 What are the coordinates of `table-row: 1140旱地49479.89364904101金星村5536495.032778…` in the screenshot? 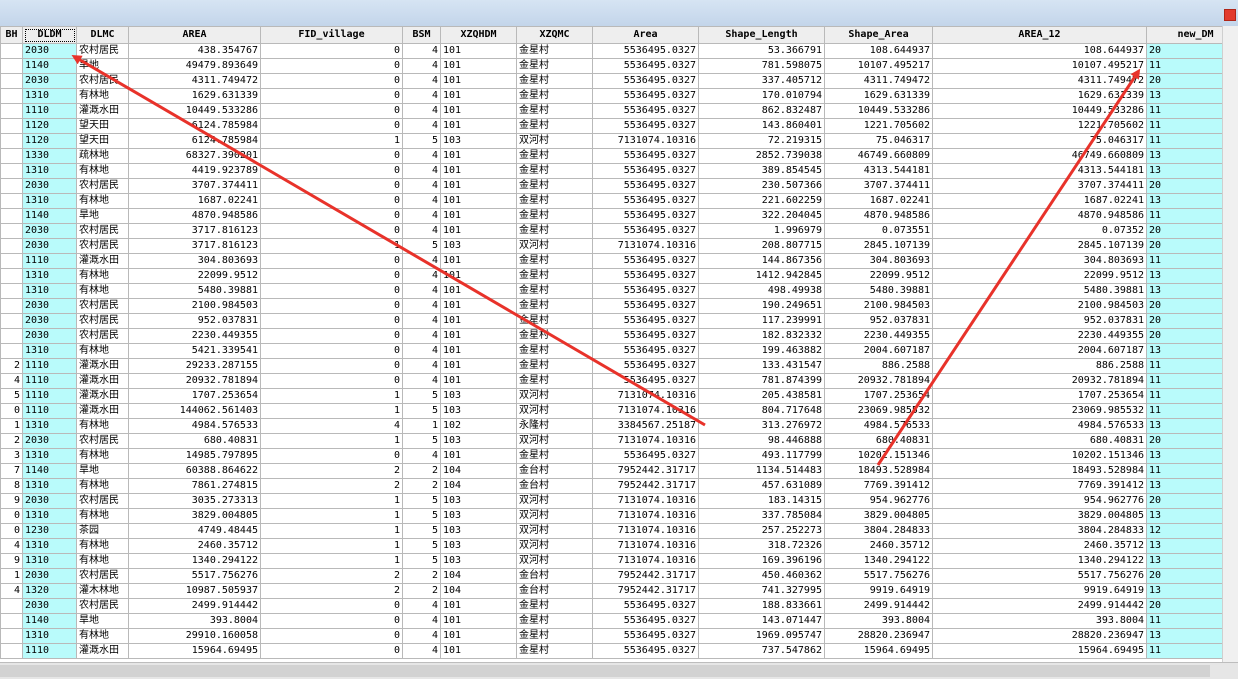 It's located at (619, 66).